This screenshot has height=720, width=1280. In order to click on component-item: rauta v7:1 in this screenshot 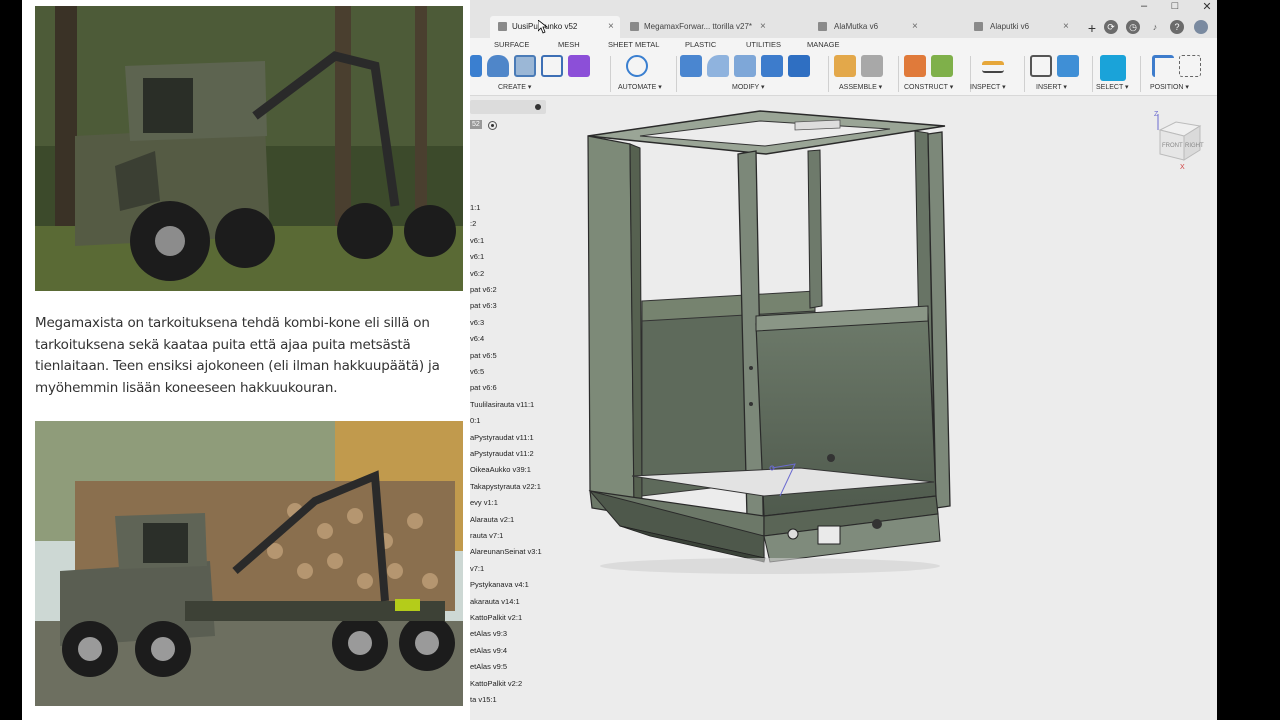, I will do `click(486, 535)`.